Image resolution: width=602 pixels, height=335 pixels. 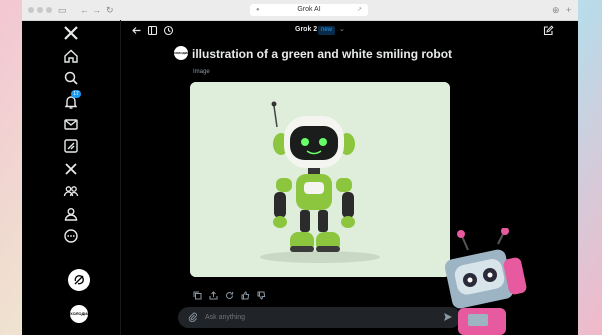 I want to click on forward-arrow-icon: →, so click(x=96, y=10).